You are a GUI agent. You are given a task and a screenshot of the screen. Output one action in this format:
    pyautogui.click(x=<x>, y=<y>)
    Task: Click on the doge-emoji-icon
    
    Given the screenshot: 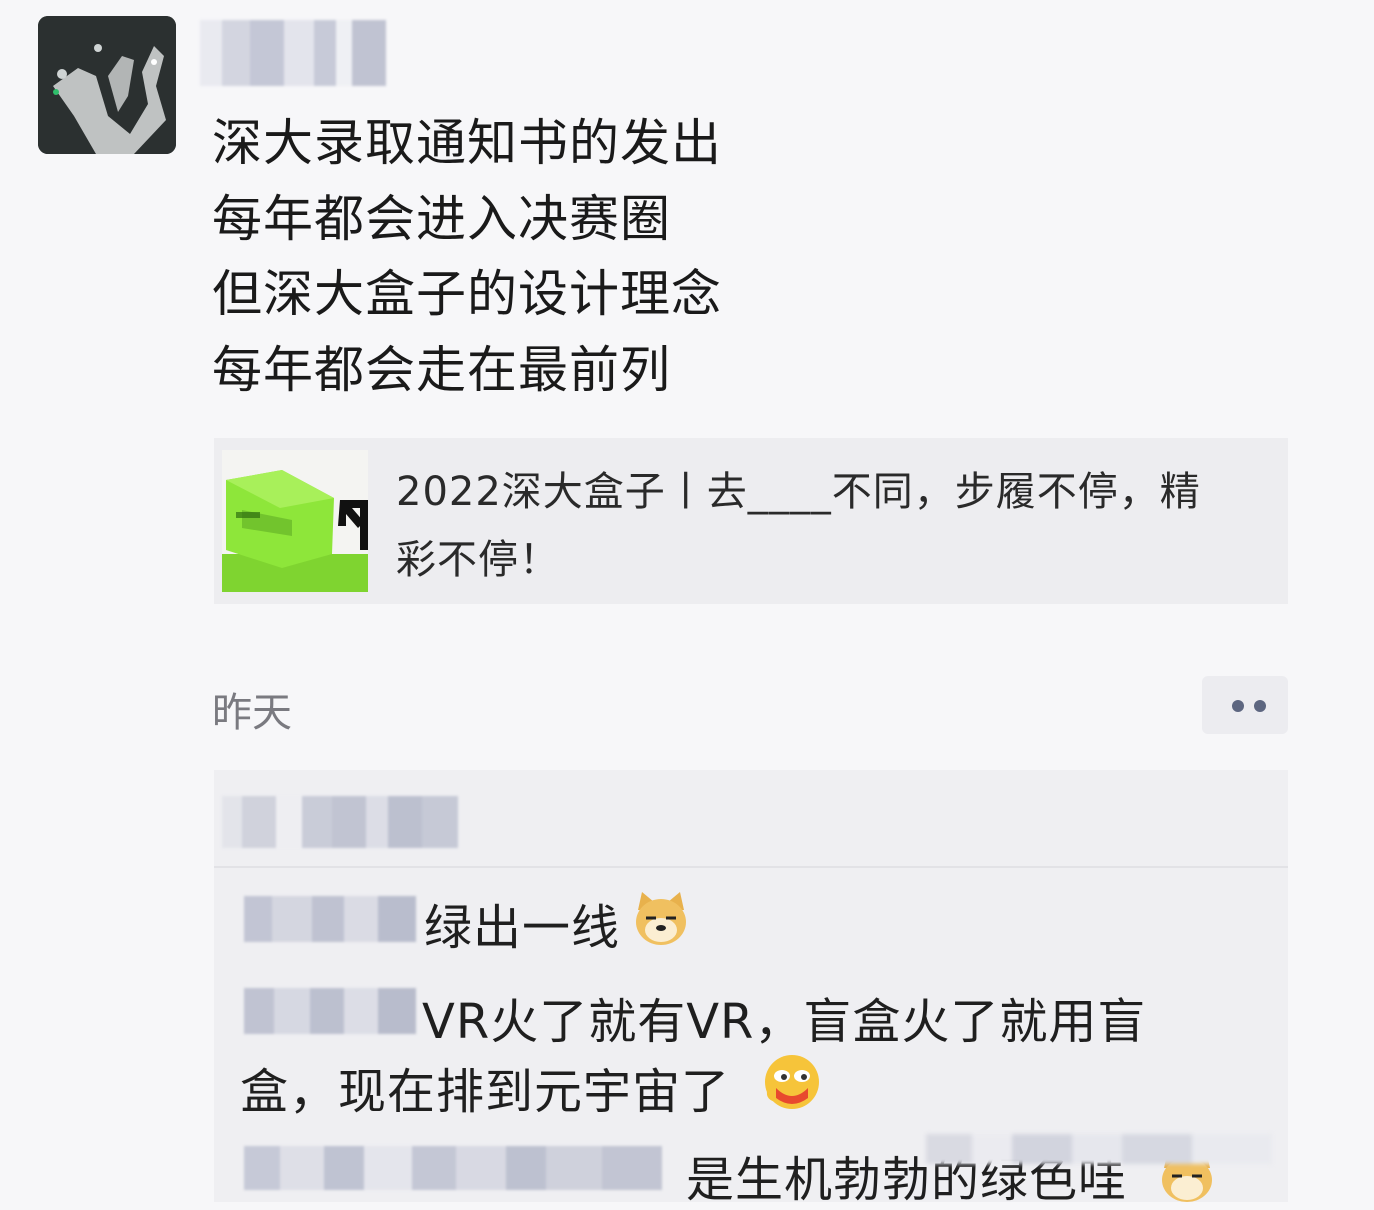 What is the action you would take?
    pyautogui.click(x=661, y=921)
    